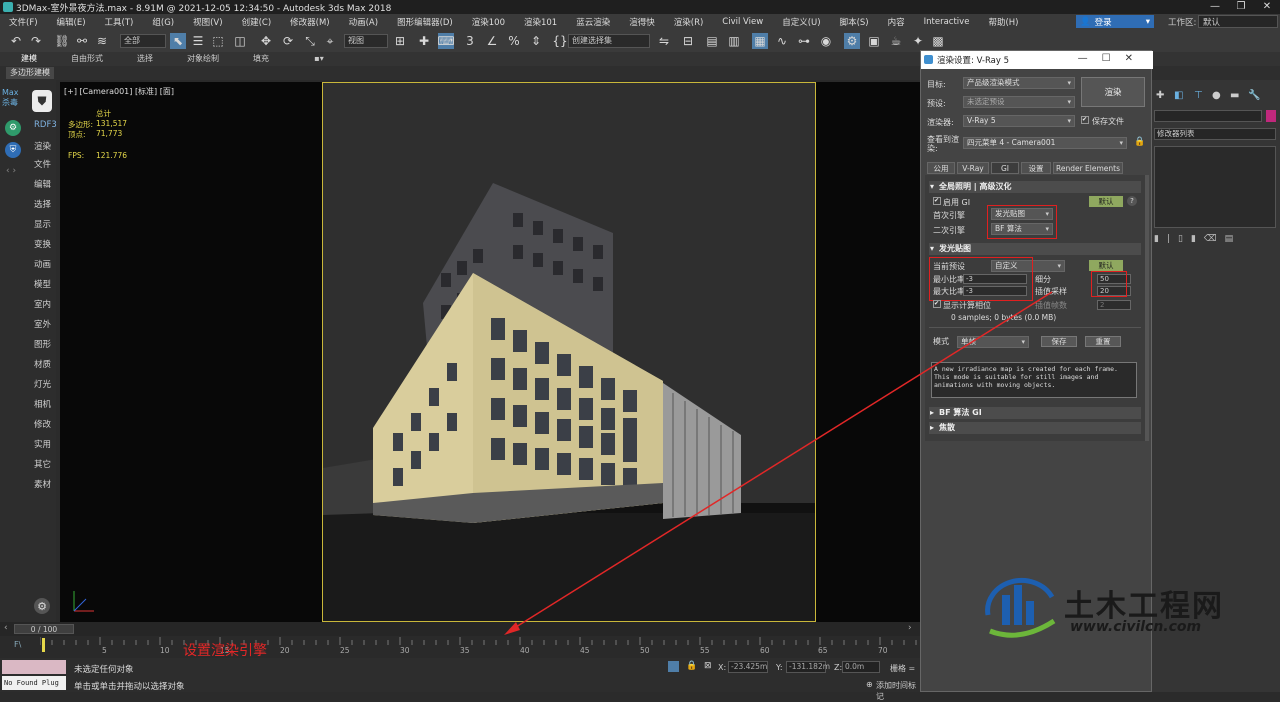 Image resolution: width=1280 pixels, height=702 pixels. I want to click on watermark-url: www.civilcn.com, so click(1136, 627).